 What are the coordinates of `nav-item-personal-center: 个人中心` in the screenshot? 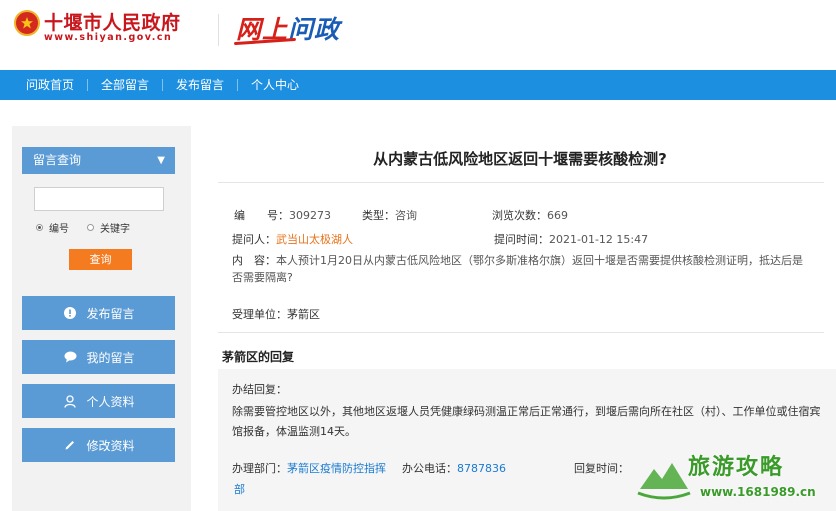 It's located at (275, 85).